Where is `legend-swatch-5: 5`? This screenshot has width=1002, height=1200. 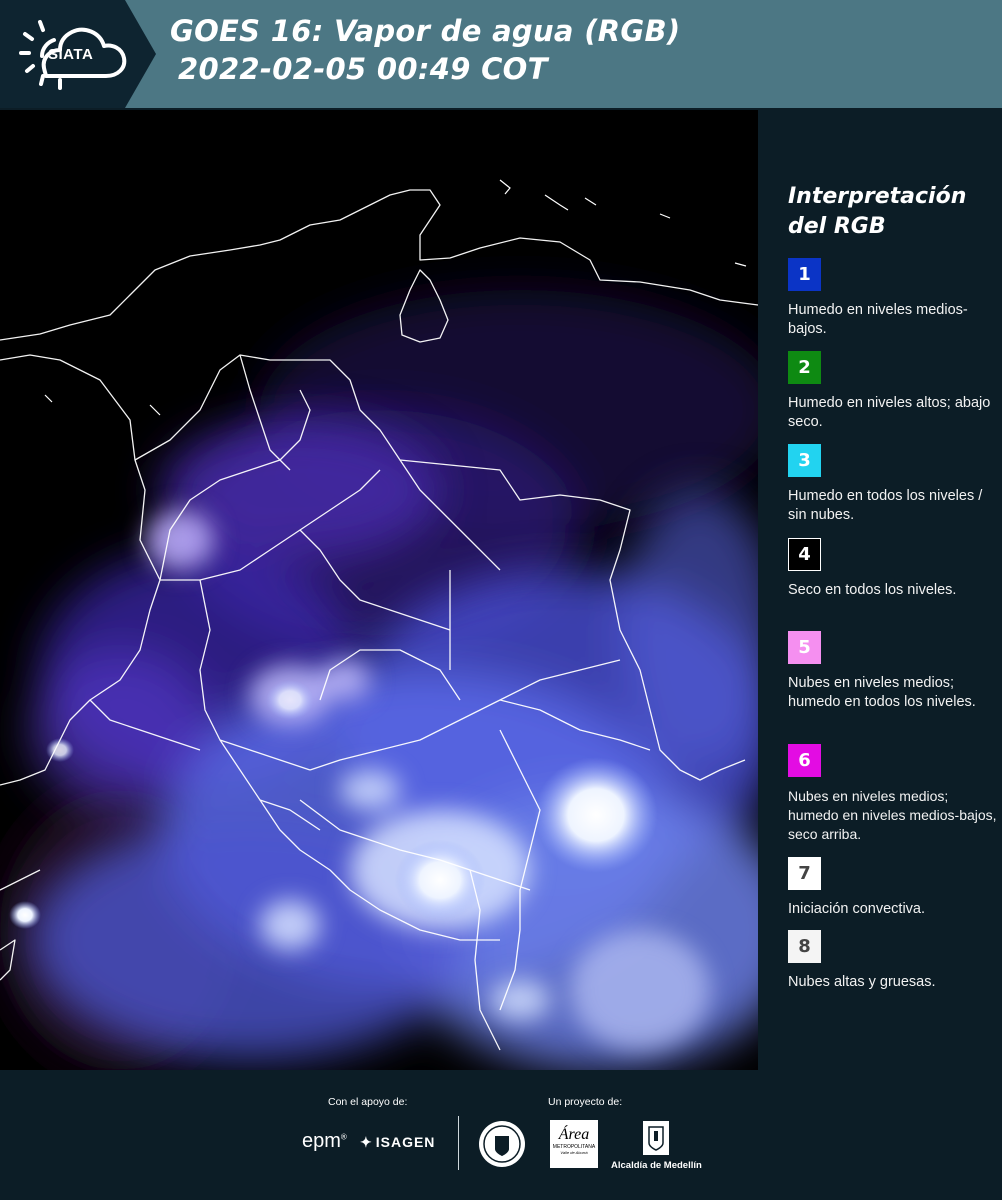 legend-swatch-5: 5 is located at coordinates (804, 647).